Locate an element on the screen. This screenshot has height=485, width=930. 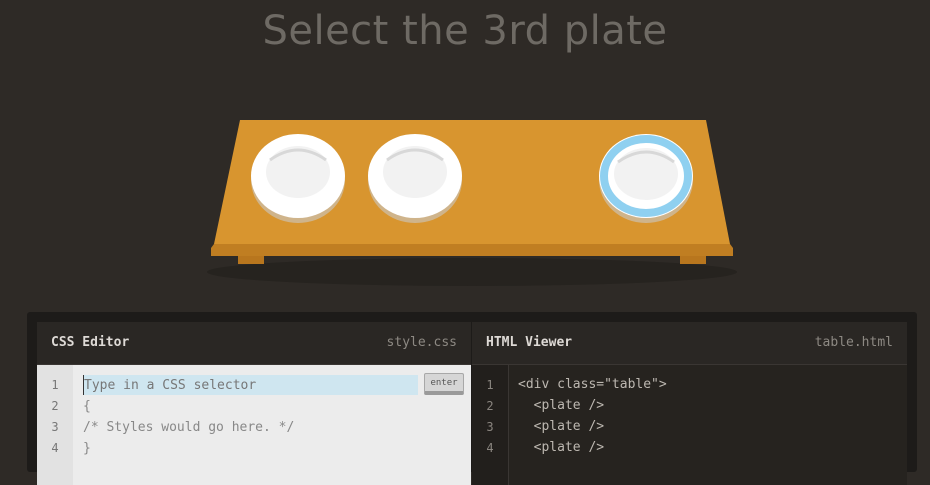
css-editor-header: CSS Editor style.css is located at coordinates (254, 343).